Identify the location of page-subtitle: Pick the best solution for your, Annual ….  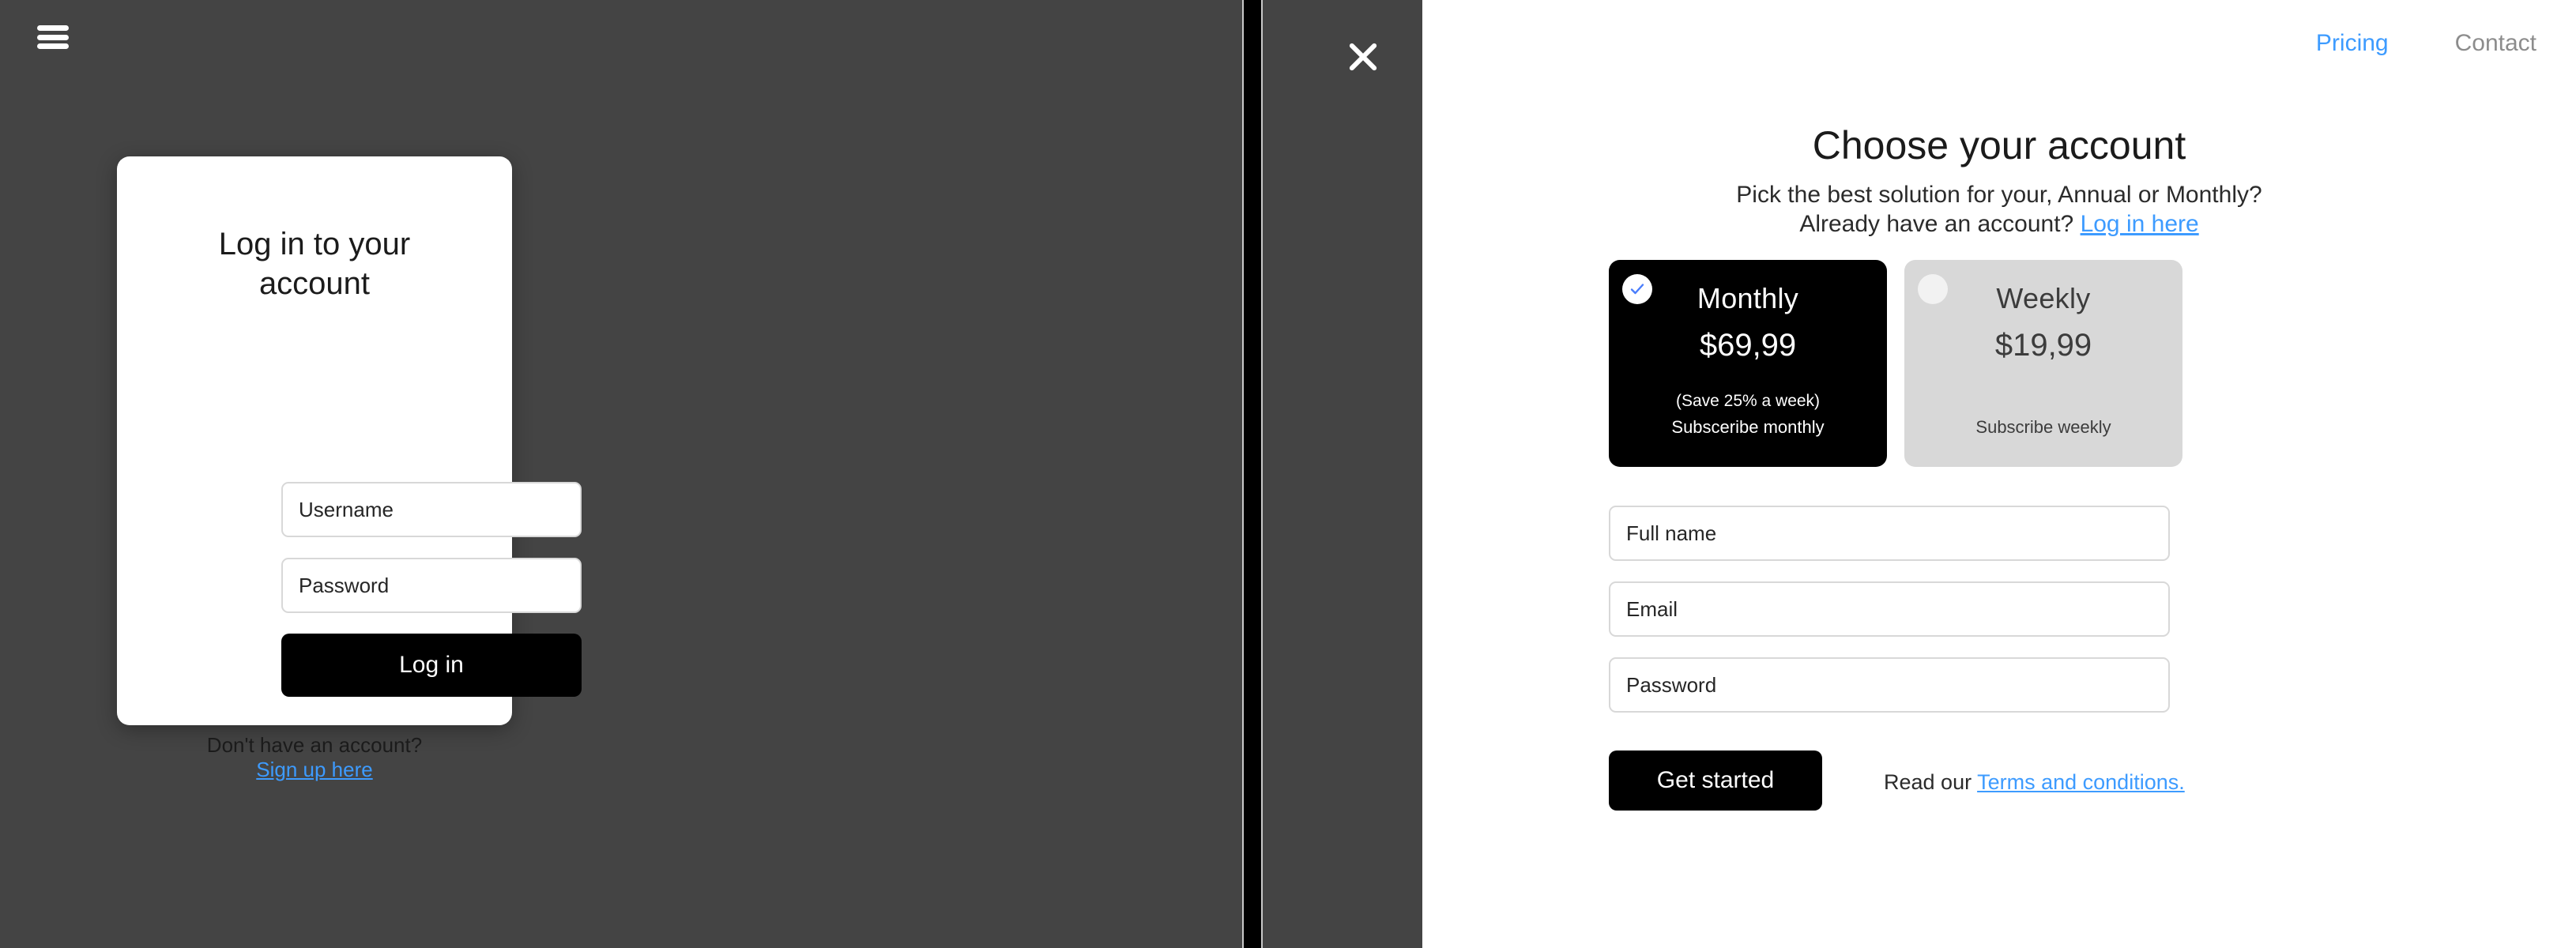
(1999, 209).